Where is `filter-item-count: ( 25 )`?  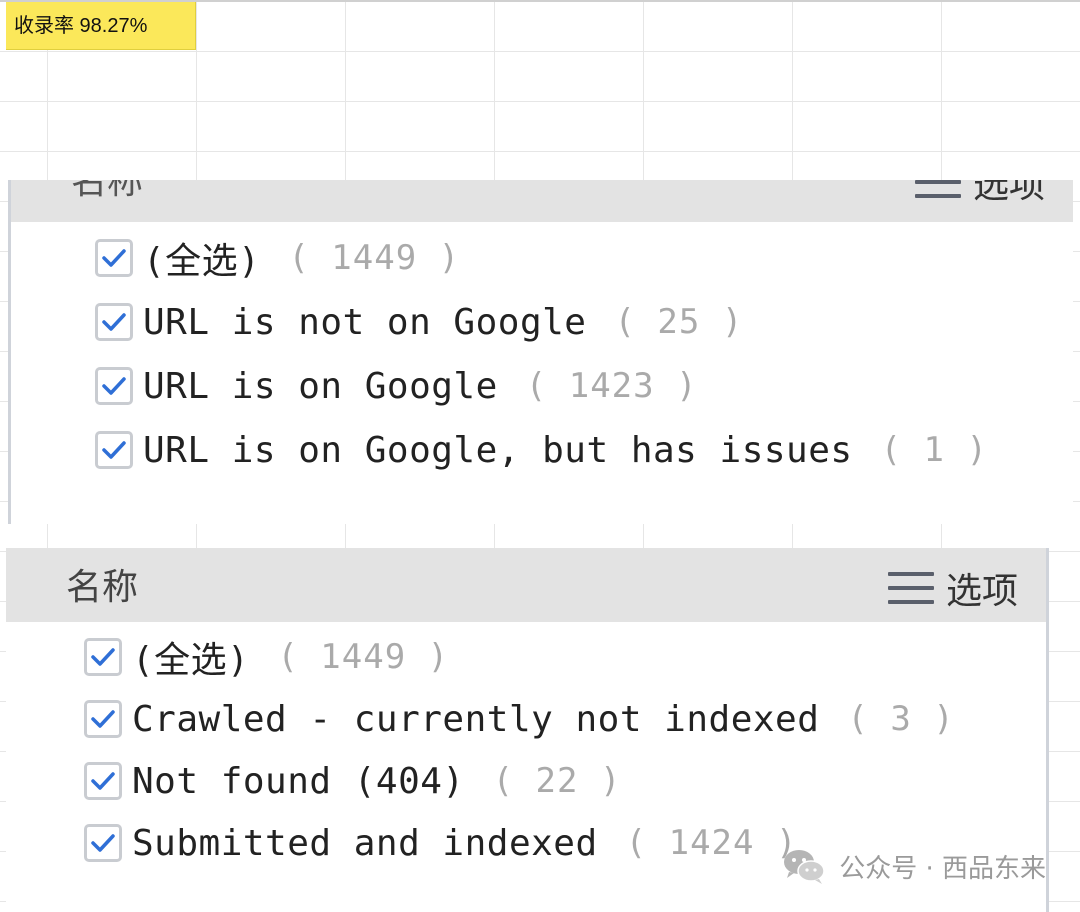 filter-item-count: ( 25 ) is located at coordinates (679, 322).